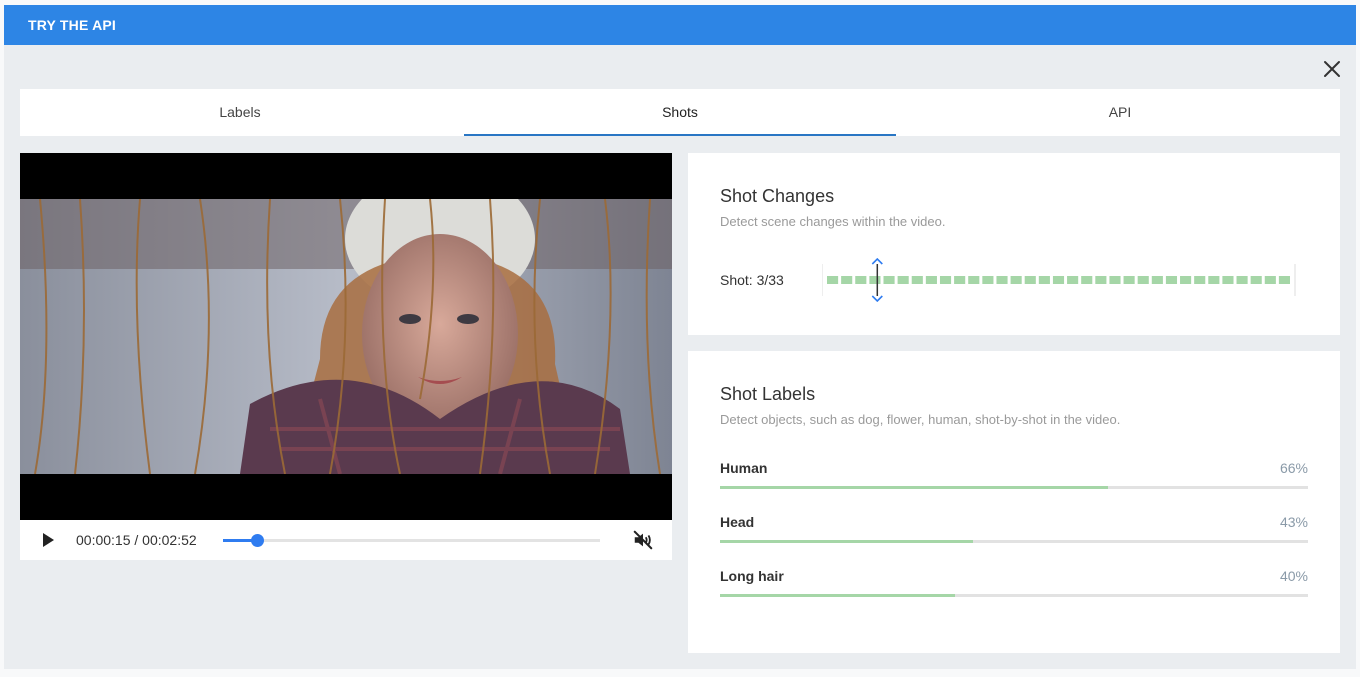 The image size is (1360, 677). I want to click on shot-changes-title: Shot Changes, so click(777, 196).